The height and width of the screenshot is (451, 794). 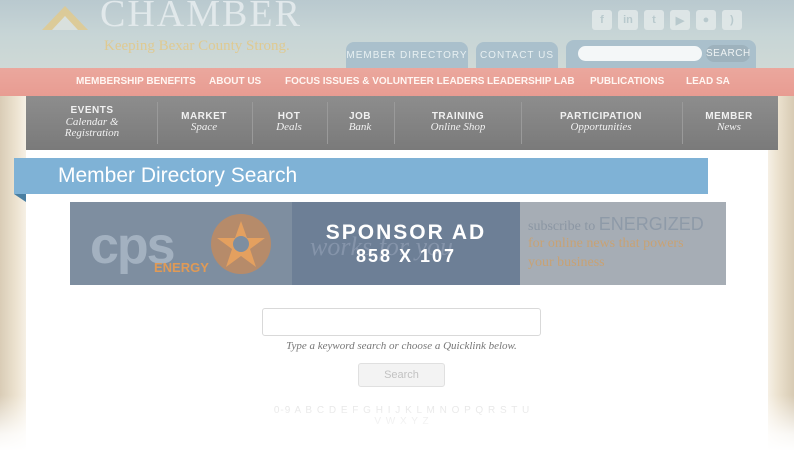 What do you see at coordinates (204, 127) in the screenshot?
I see `nav-market-subtitle: Space` at bounding box center [204, 127].